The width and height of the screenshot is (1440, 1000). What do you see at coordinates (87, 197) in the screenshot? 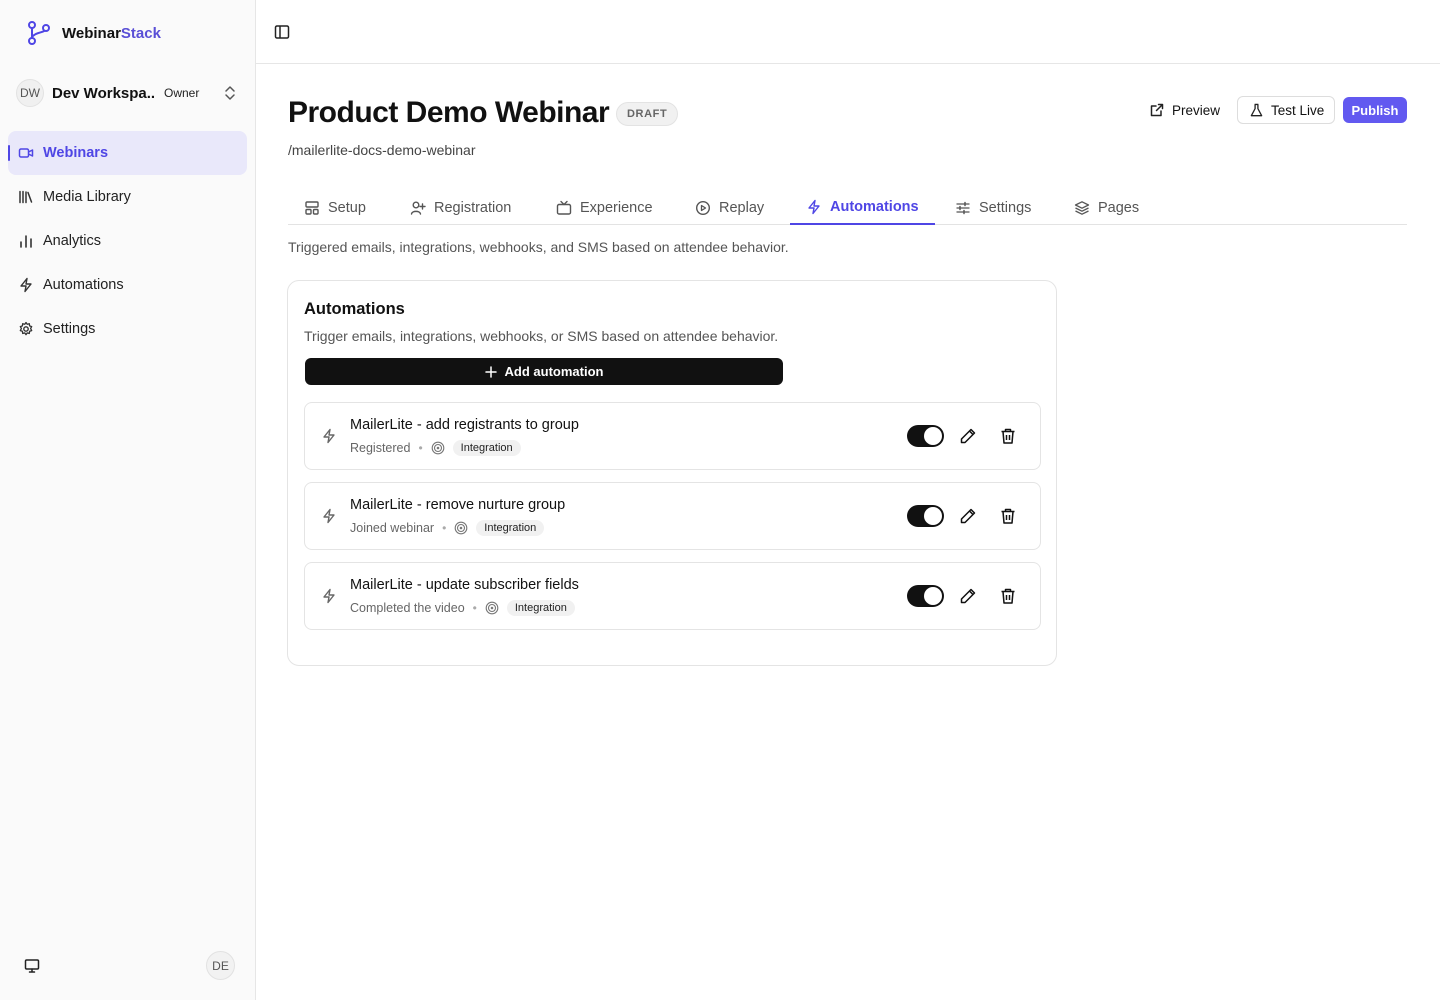
I see `sidebar-item-label: Media Library` at bounding box center [87, 197].